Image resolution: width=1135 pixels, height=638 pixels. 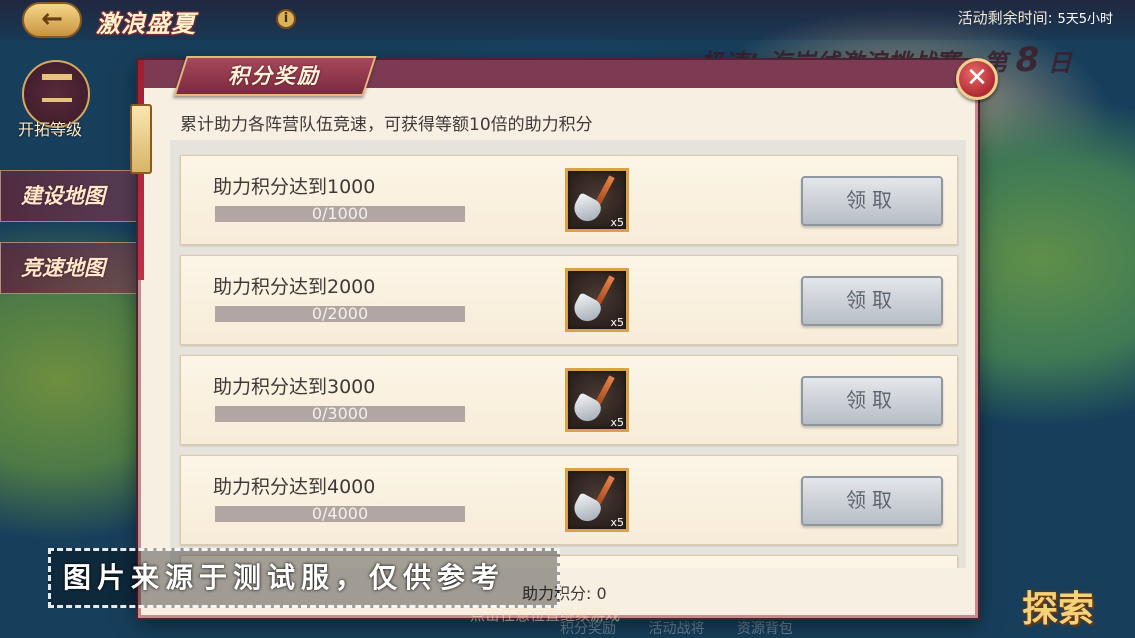 What do you see at coordinates (601, 593) in the screenshot?
I see `total-points-value: 0` at bounding box center [601, 593].